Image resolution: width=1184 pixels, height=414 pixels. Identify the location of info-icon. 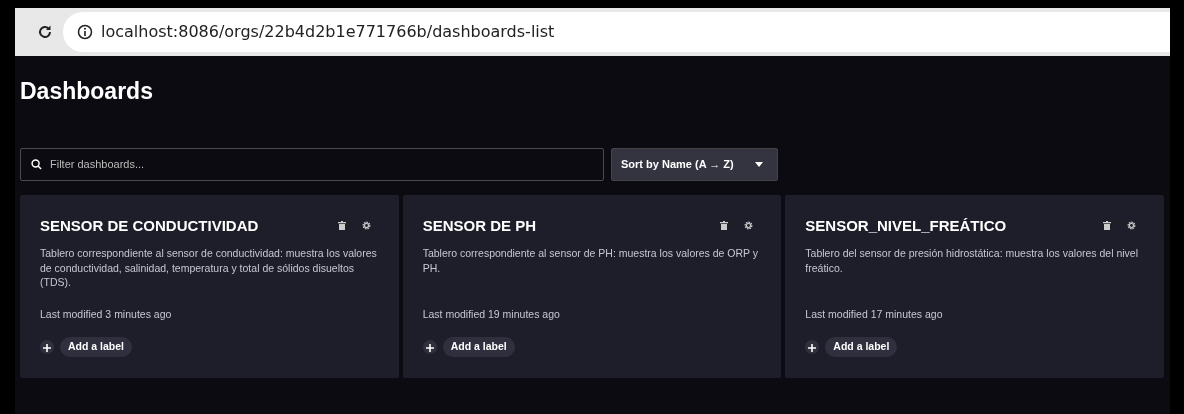
(85, 32).